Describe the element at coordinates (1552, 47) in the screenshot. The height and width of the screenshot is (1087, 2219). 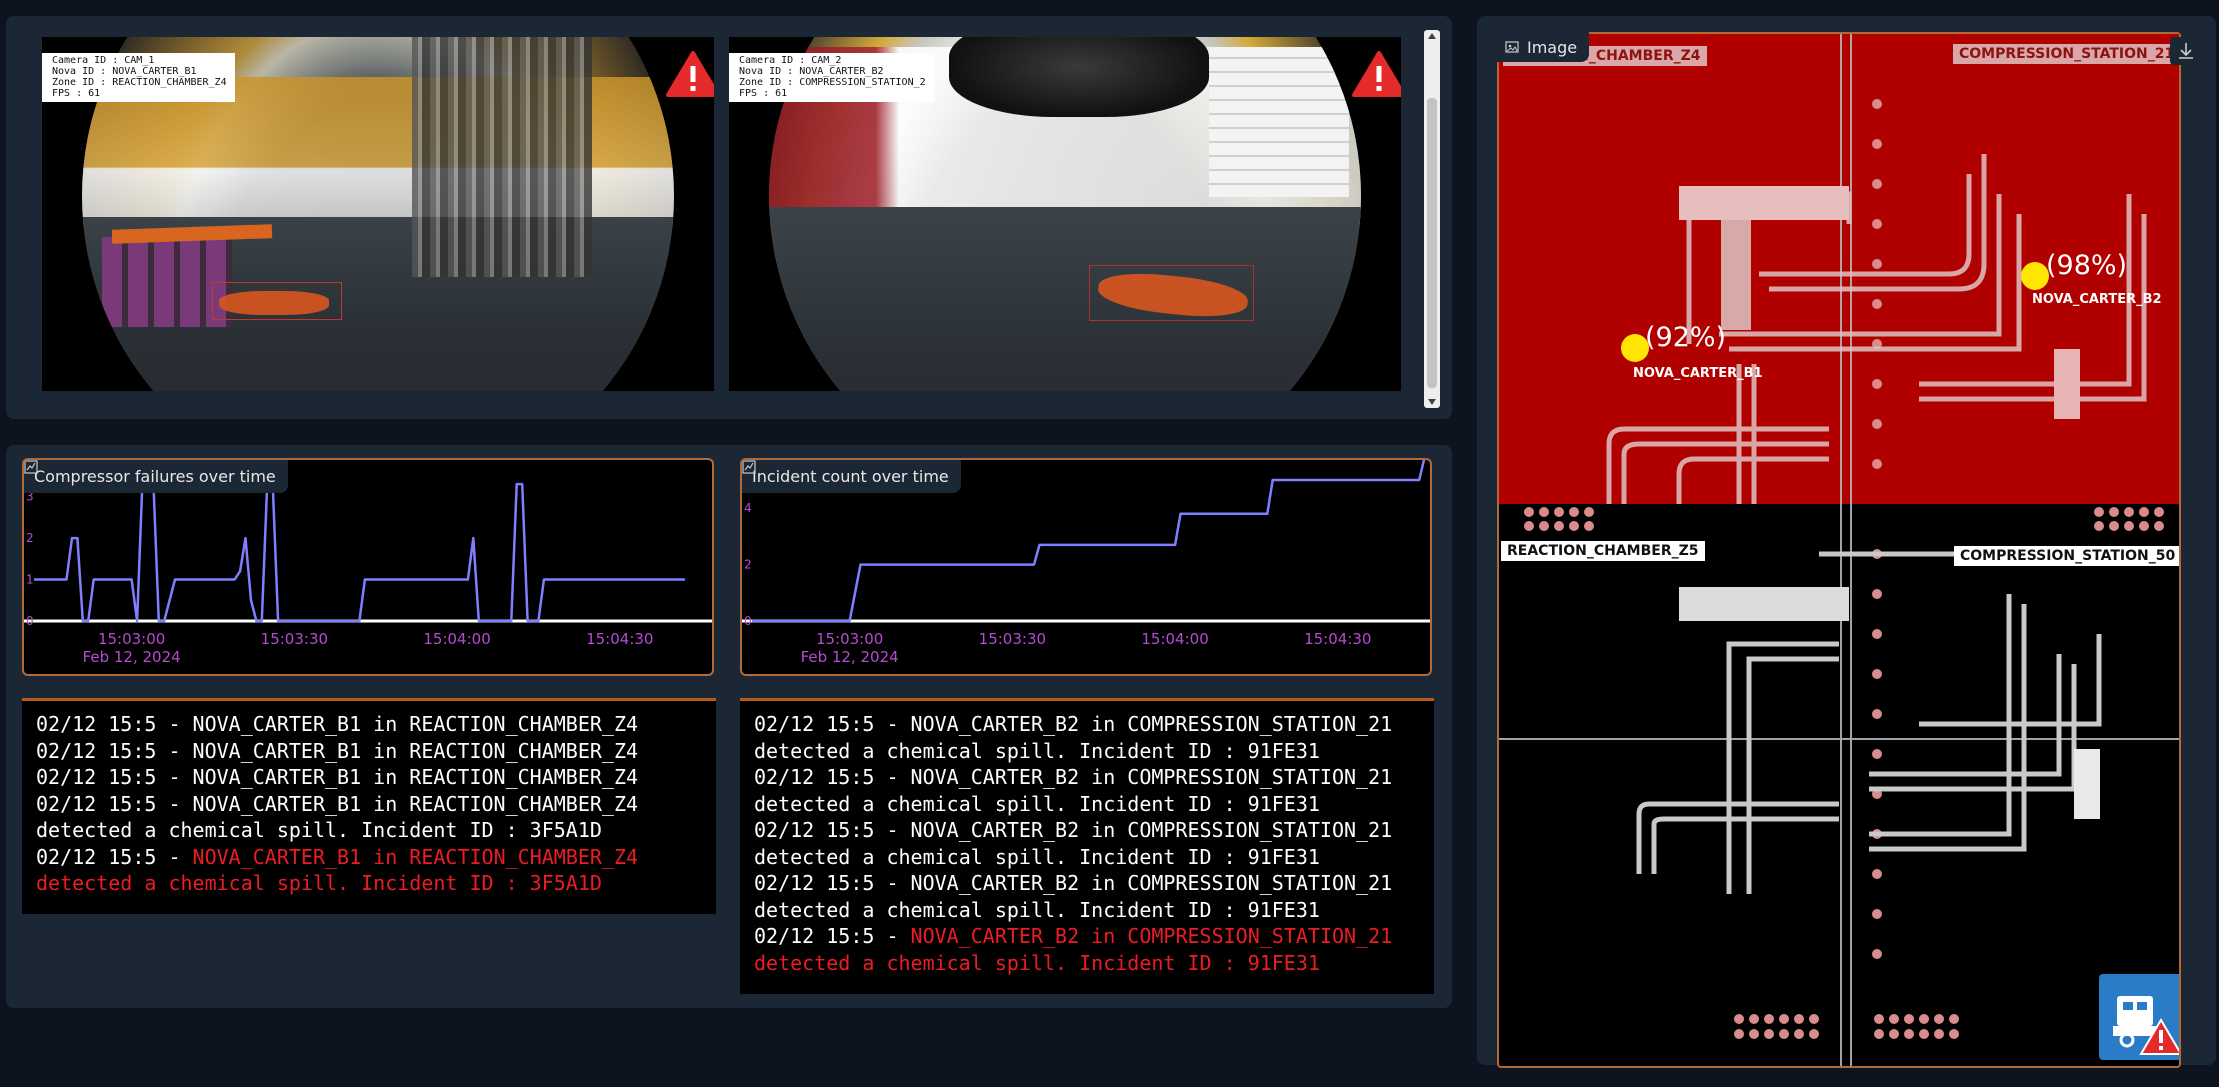
I see `map-title: Image` at that location.